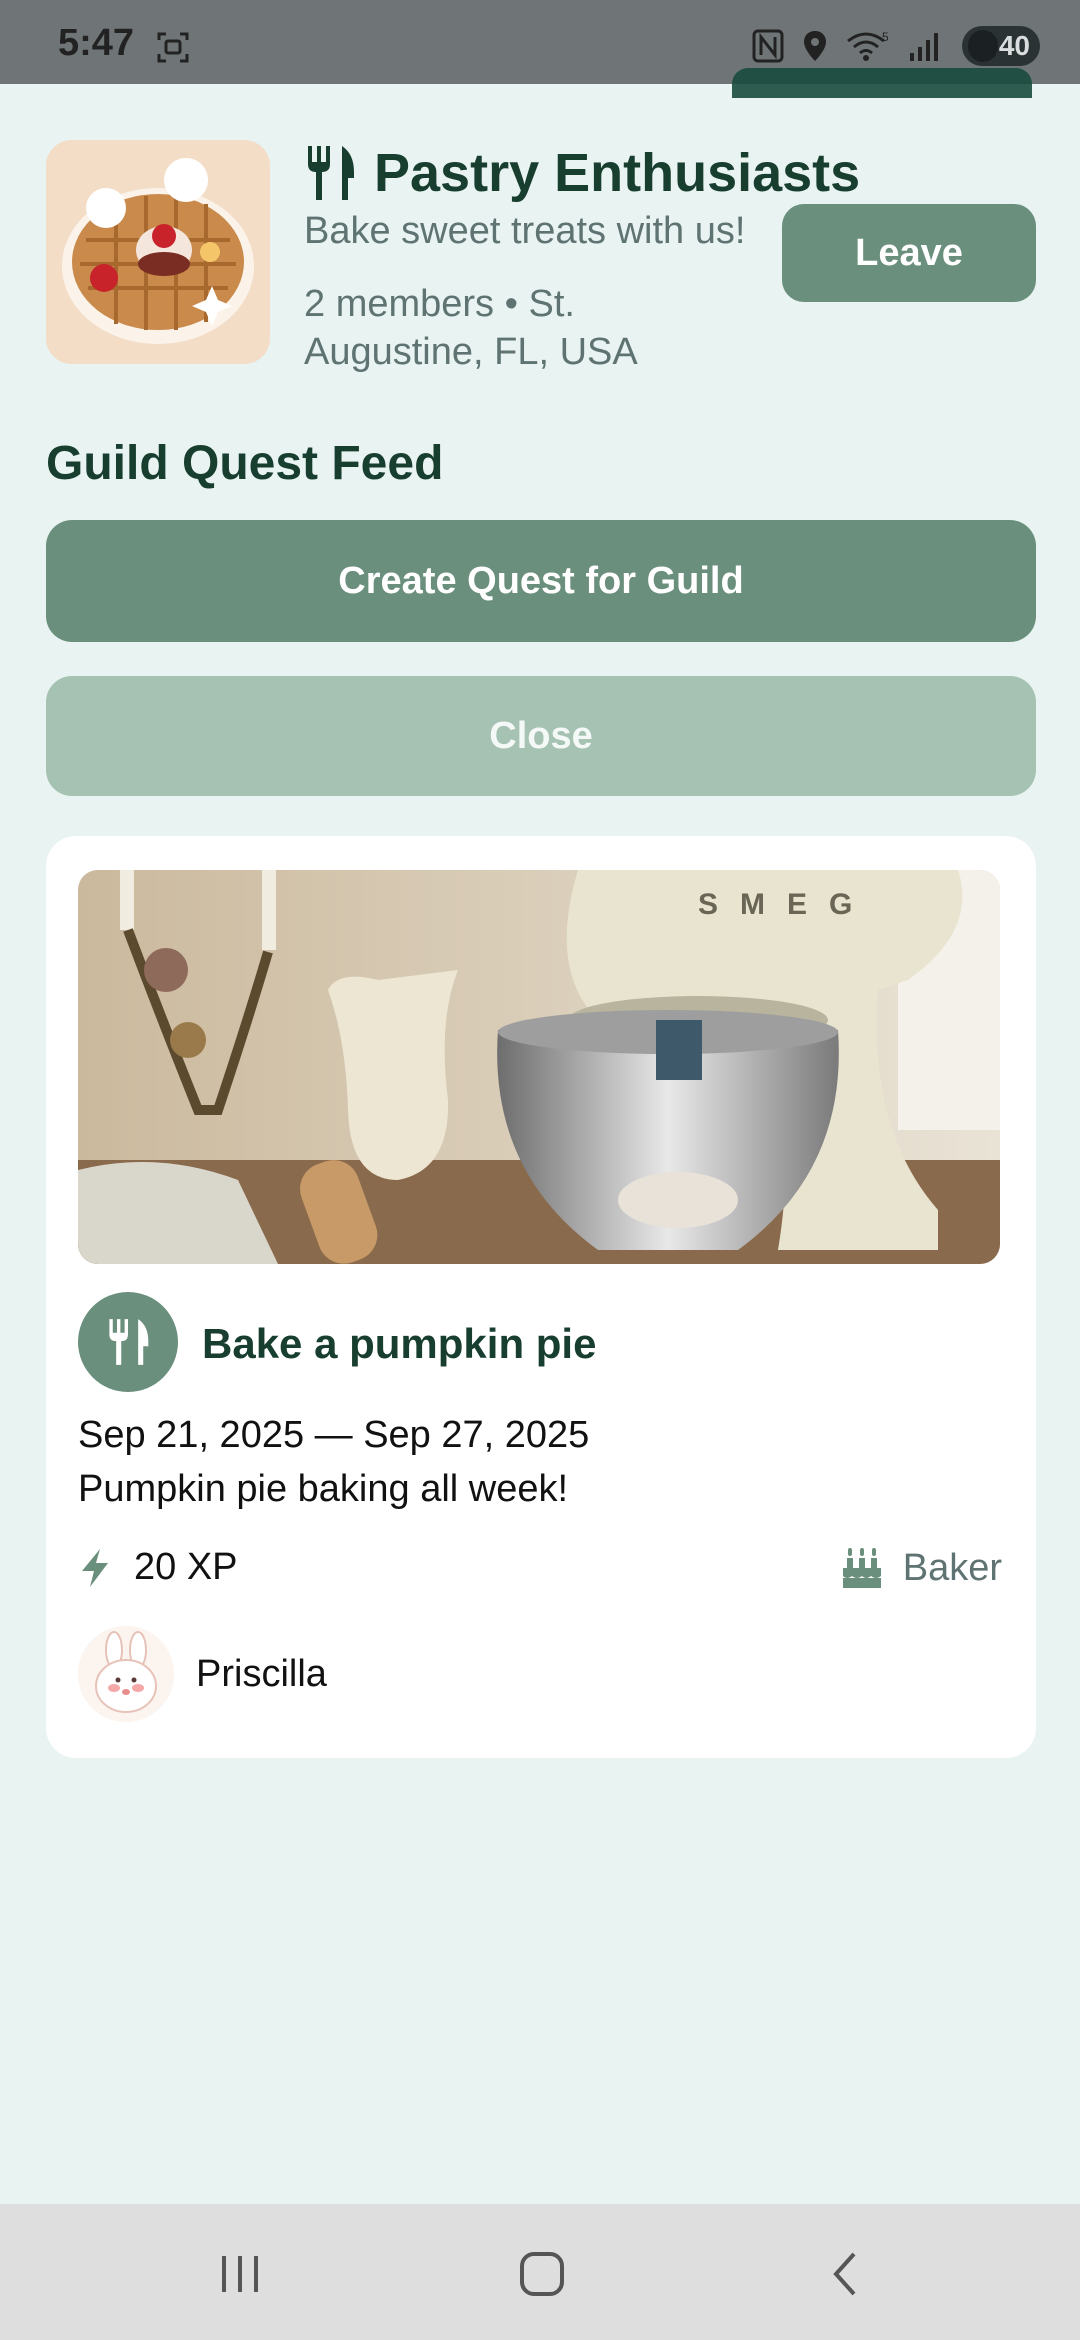  I want to click on system-nav-bar, so click(540, 2272).